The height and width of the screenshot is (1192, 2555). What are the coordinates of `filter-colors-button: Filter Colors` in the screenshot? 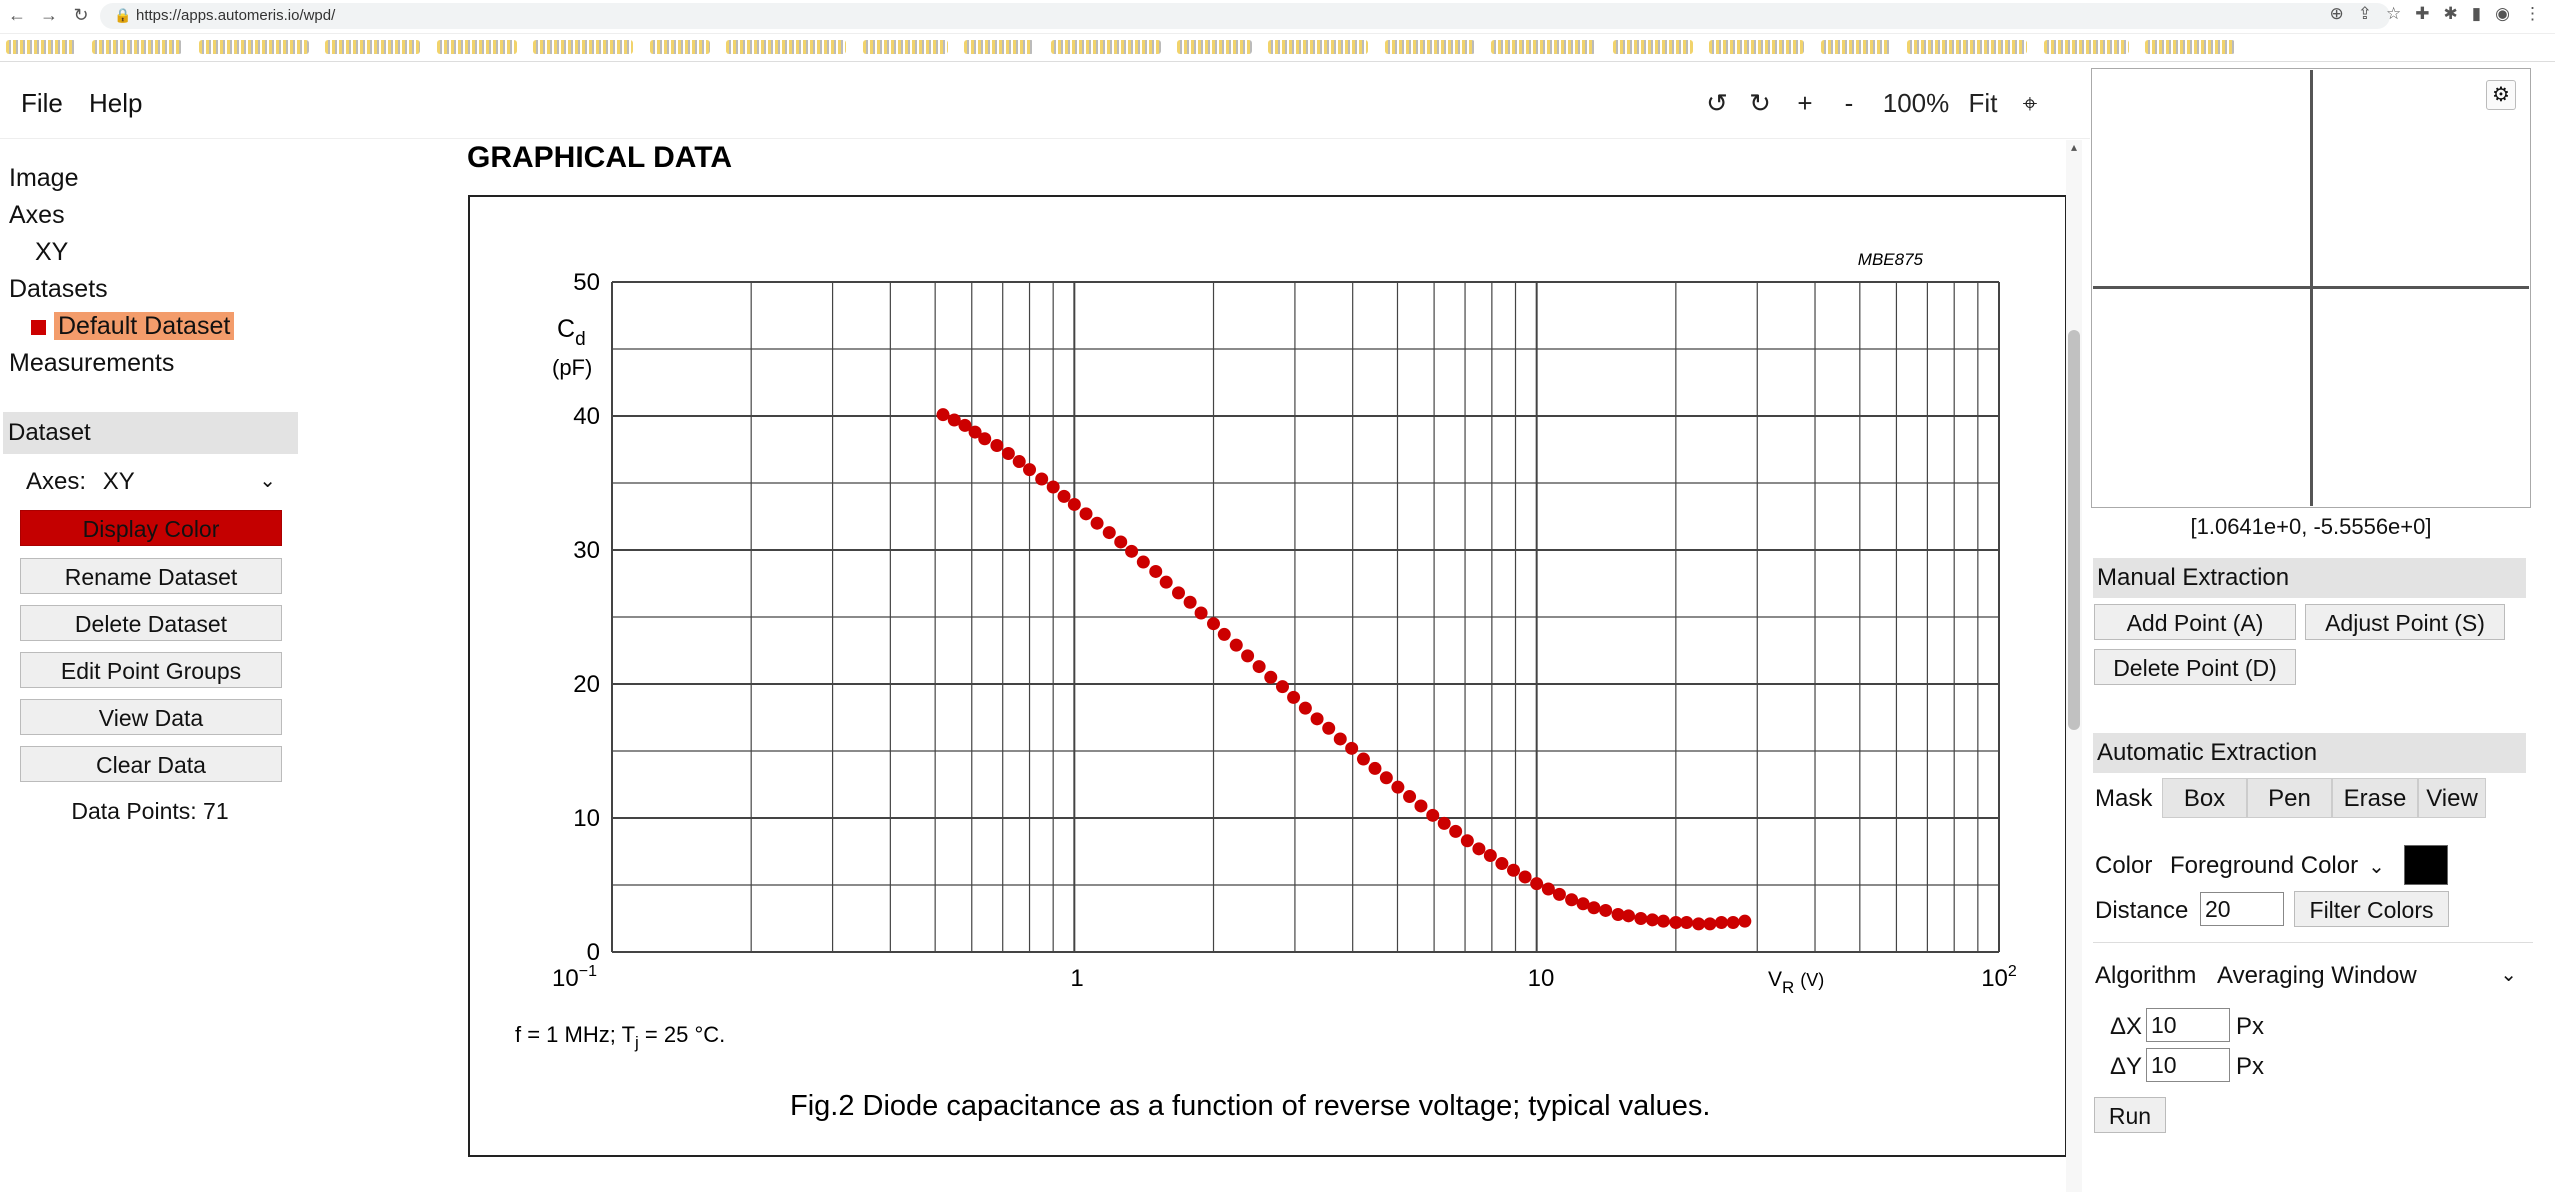 It's located at (2371, 909).